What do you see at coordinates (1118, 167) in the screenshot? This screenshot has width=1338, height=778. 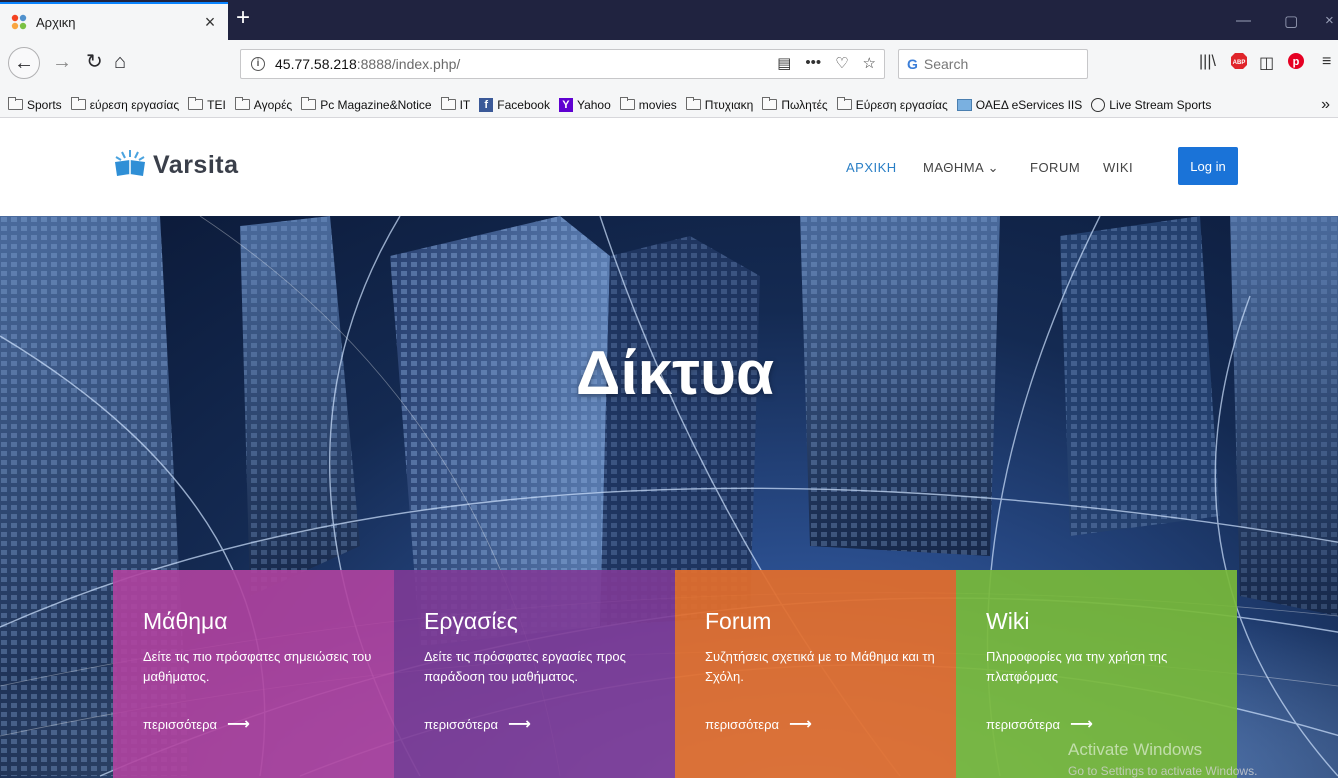 I see `nav-wiki: WIKI` at bounding box center [1118, 167].